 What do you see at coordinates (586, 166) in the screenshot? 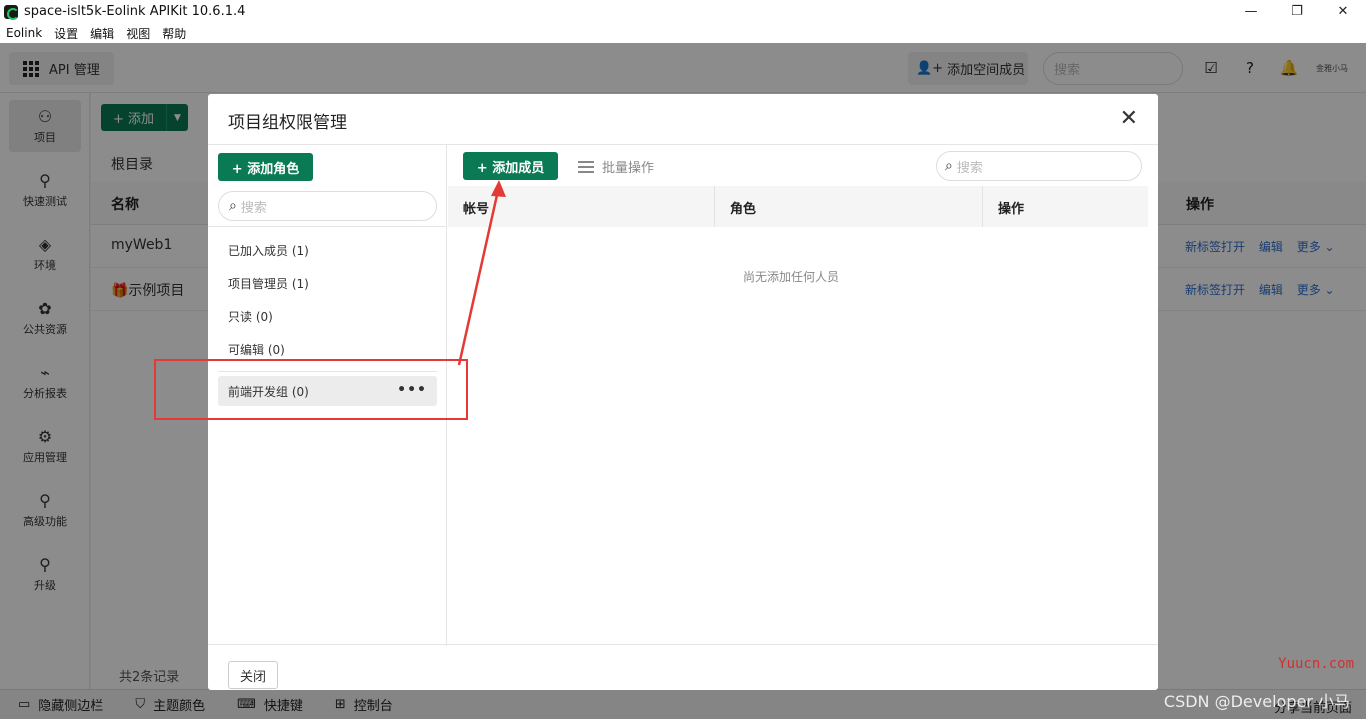
I see `list-icon` at bounding box center [586, 166].